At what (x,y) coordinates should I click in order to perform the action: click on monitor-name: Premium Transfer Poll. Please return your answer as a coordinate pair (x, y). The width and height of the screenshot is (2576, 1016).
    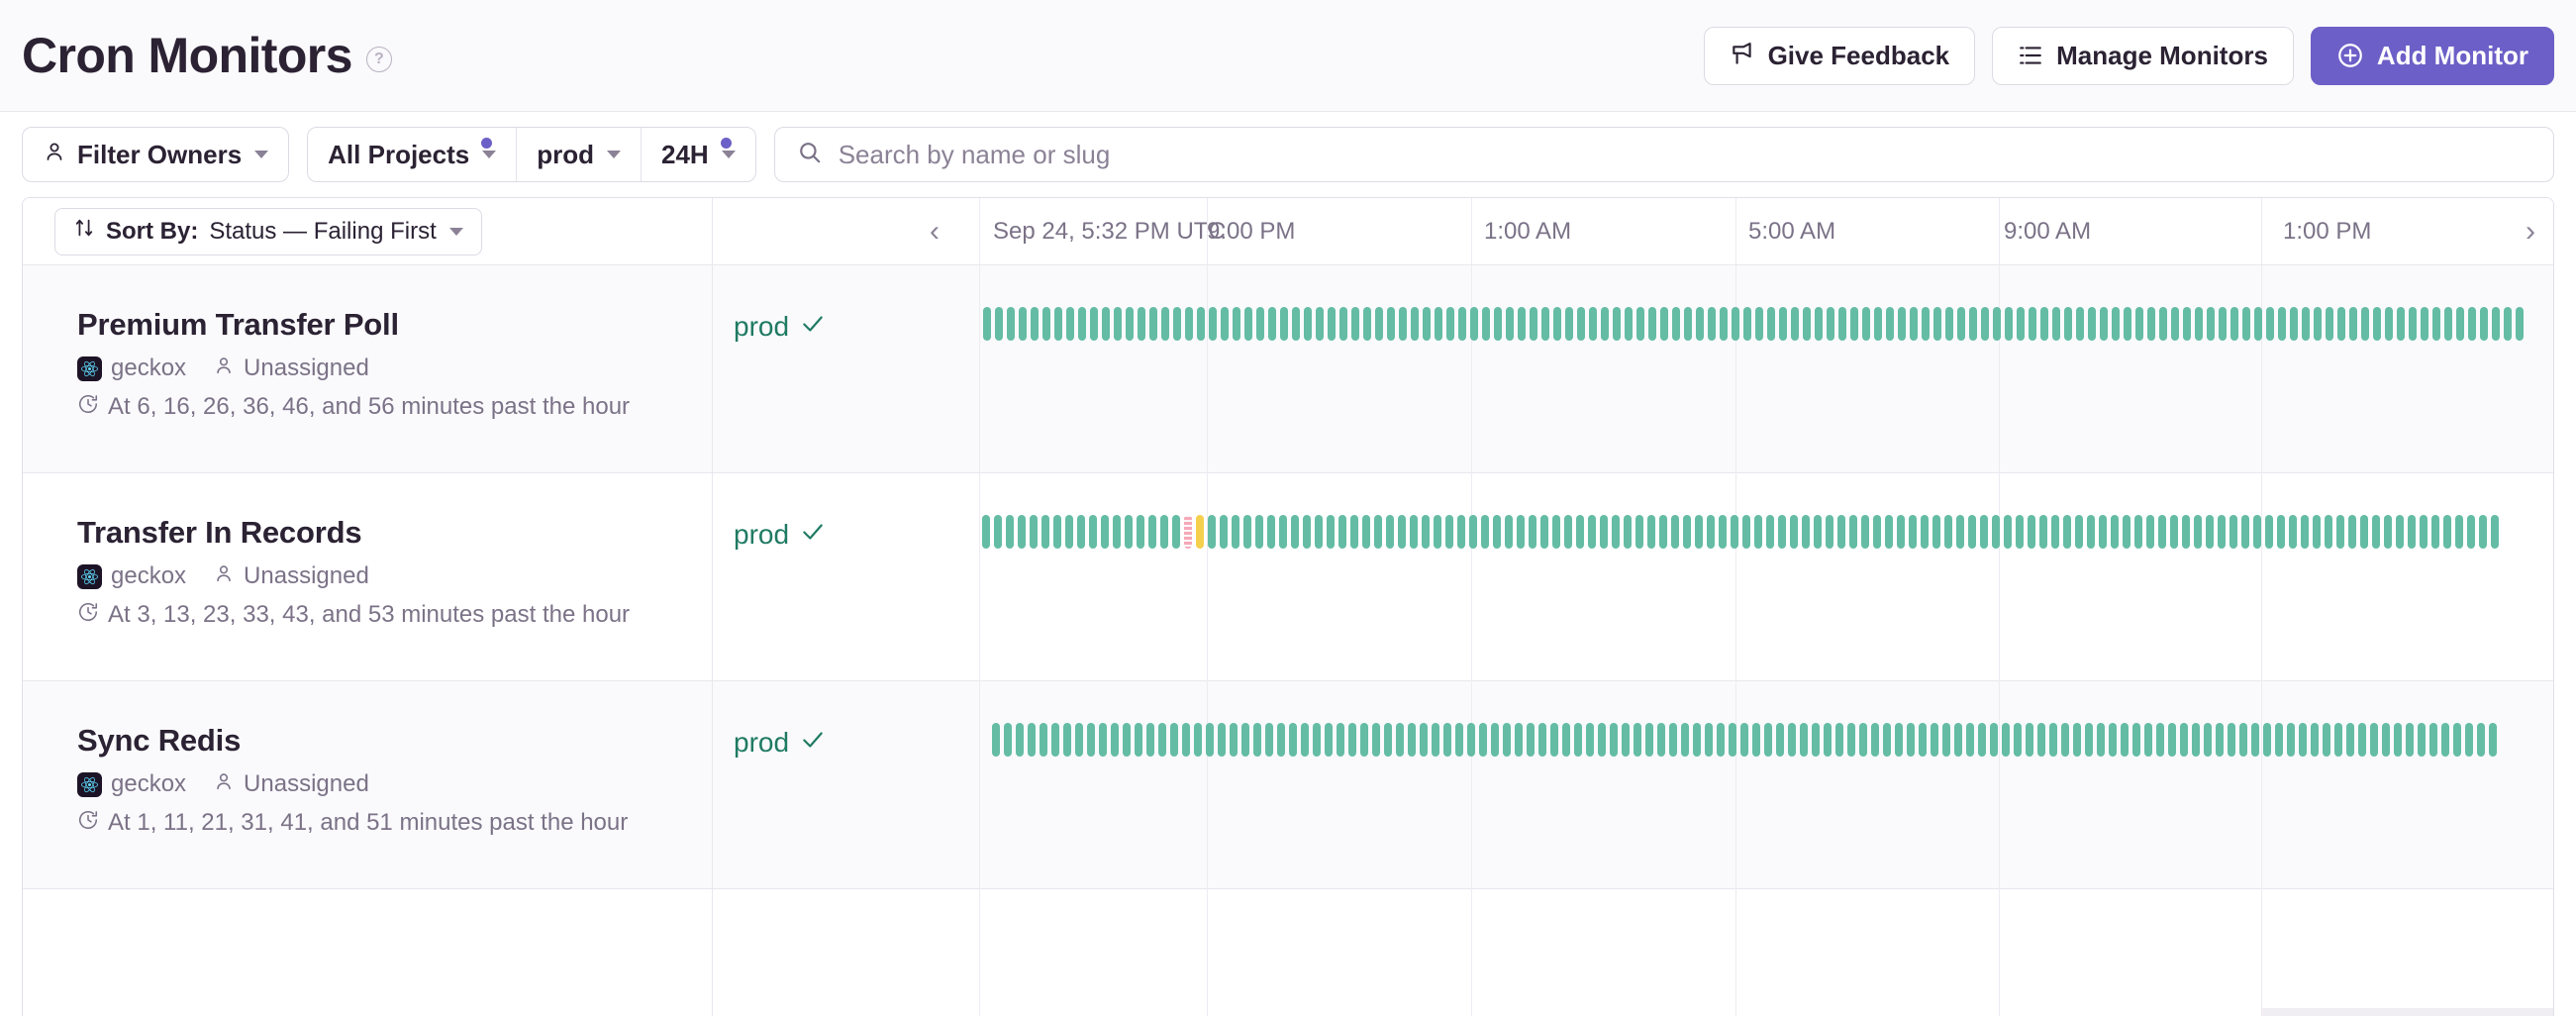
    Looking at the image, I should click on (405, 325).